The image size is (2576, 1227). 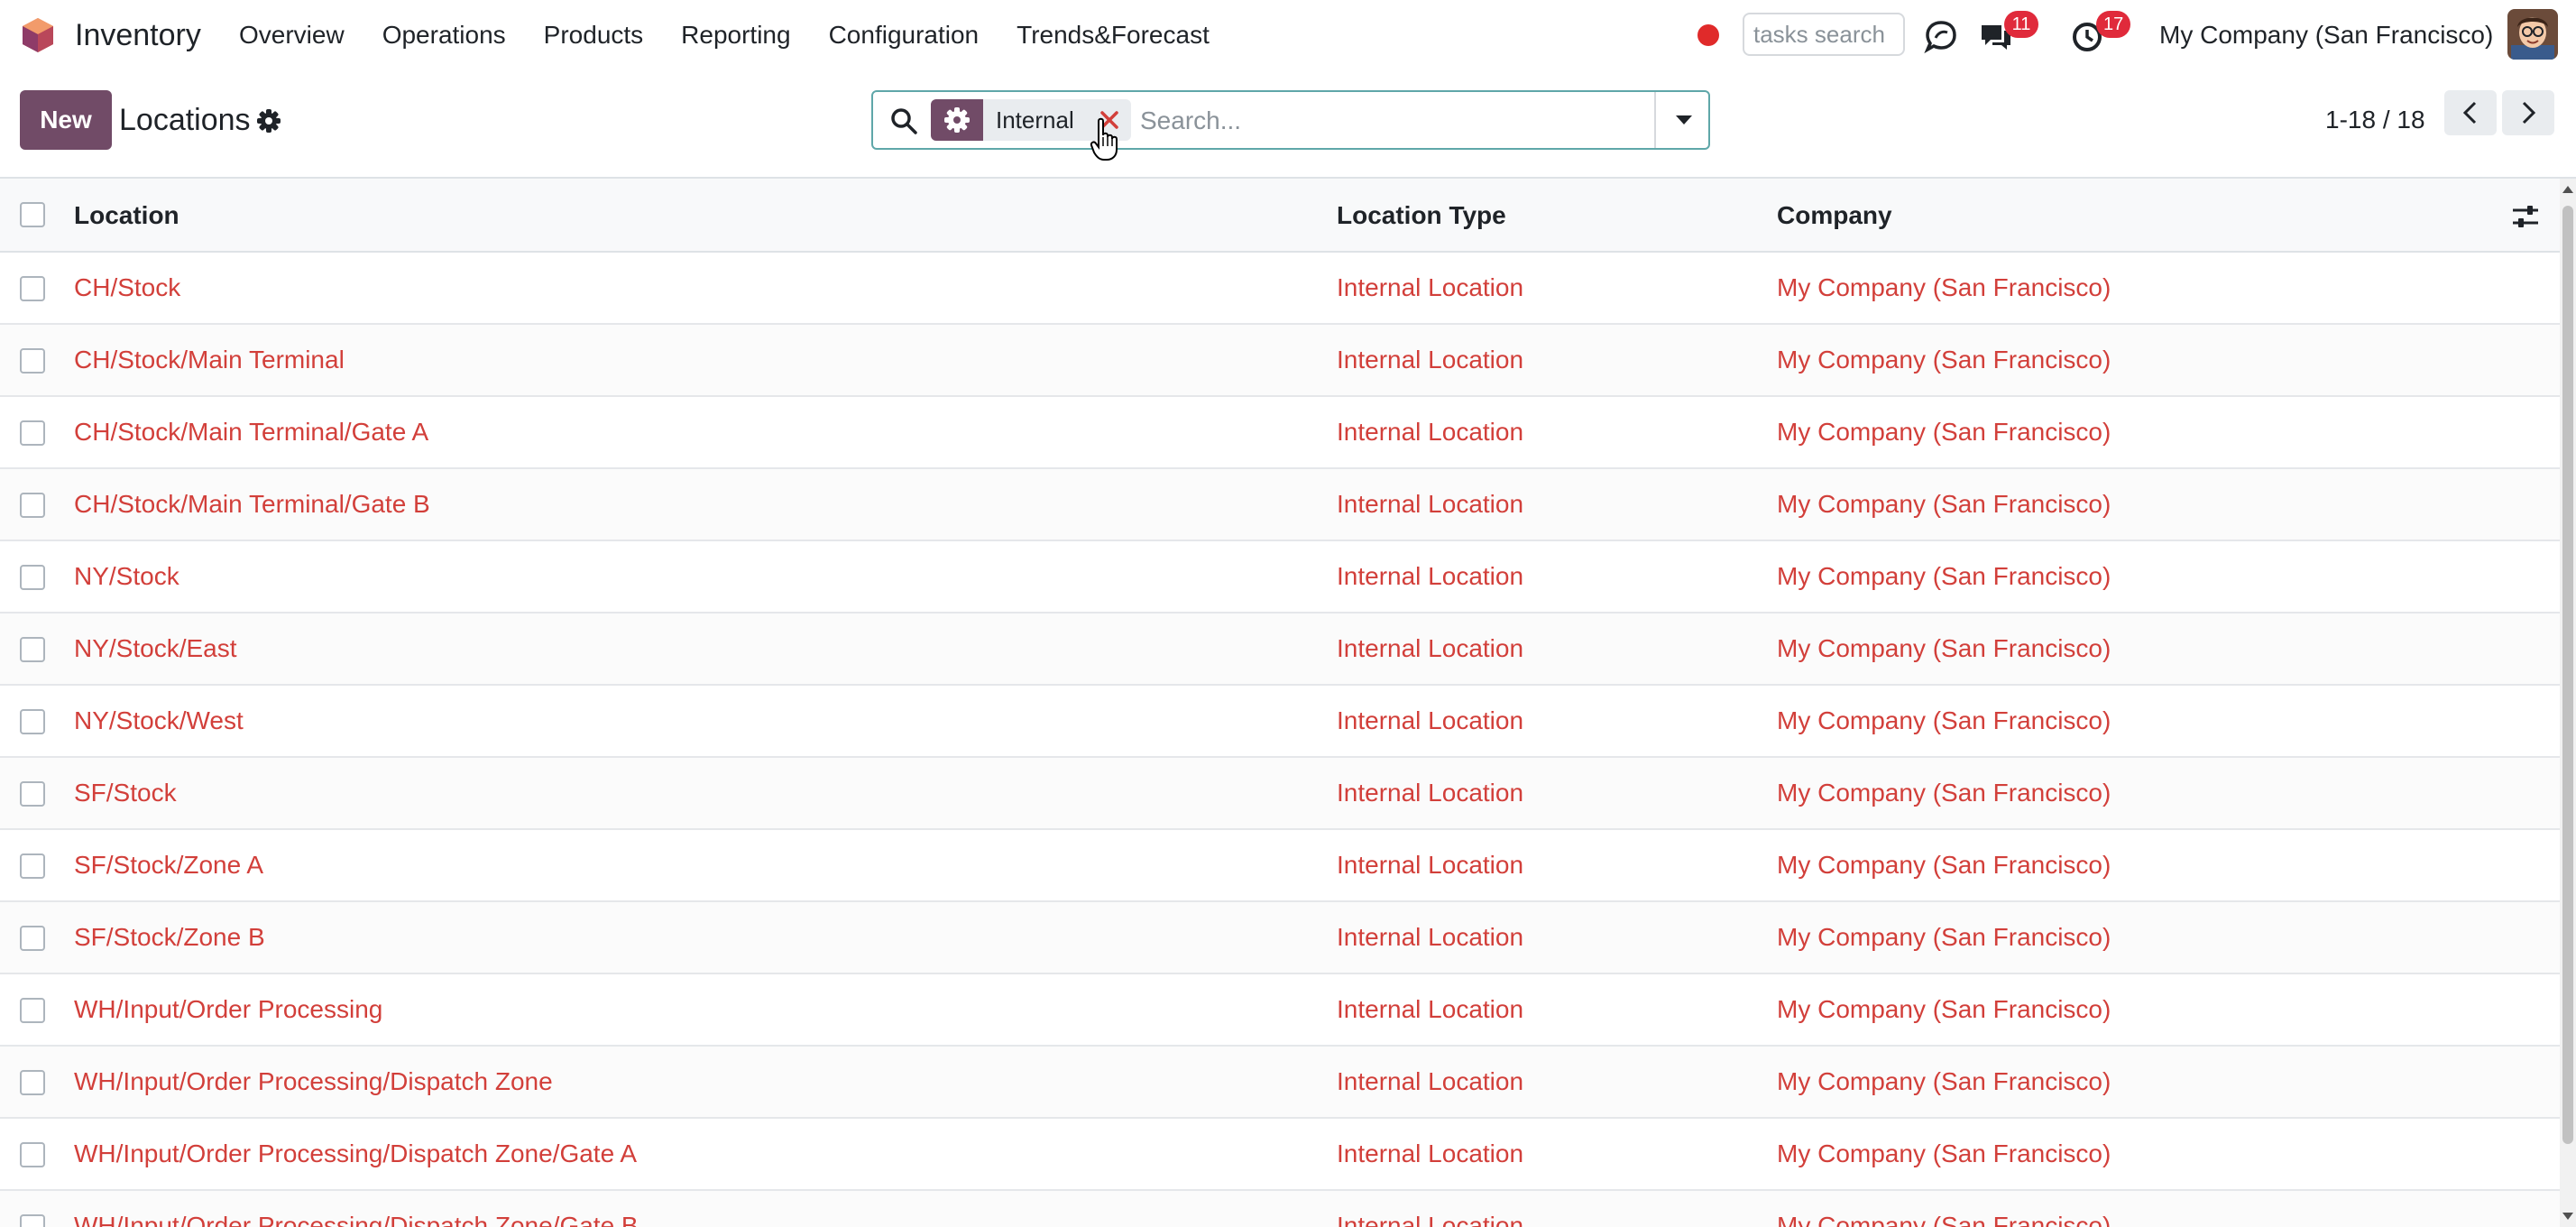 What do you see at coordinates (251, 432) in the screenshot?
I see `cell-location: CH/Stock/Main Terminal/Gate A` at bounding box center [251, 432].